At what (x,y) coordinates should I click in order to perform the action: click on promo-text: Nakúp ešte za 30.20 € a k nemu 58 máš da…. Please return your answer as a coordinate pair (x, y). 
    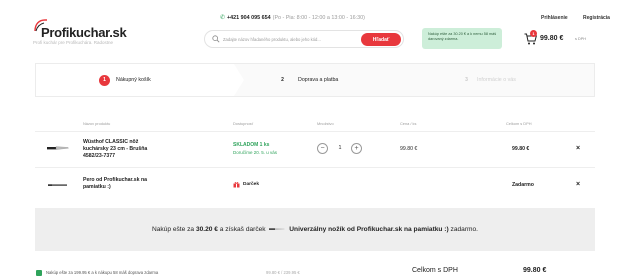
    Looking at the image, I should click on (462, 36).